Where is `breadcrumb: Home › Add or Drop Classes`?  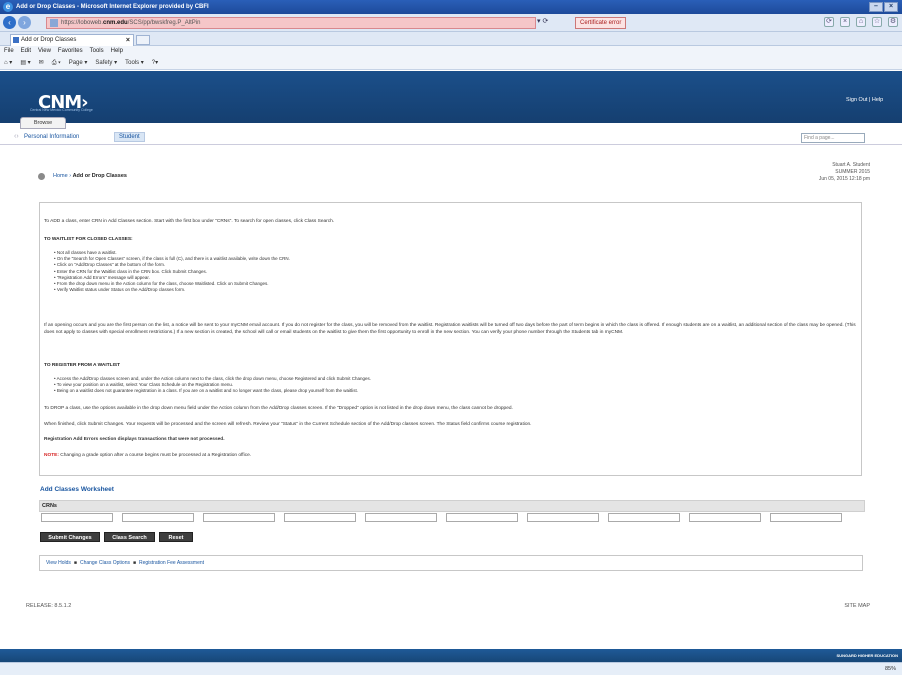
breadcrumb: Home › Add or Drop Classes is located at coordinates (90, 176).